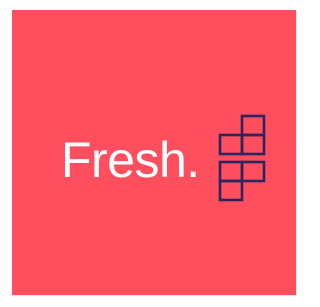  What do you see at coordinates (130, 160) in the screenshot?
I see `logo-wordmark: Fresh.` at bounding box center [130, 160].